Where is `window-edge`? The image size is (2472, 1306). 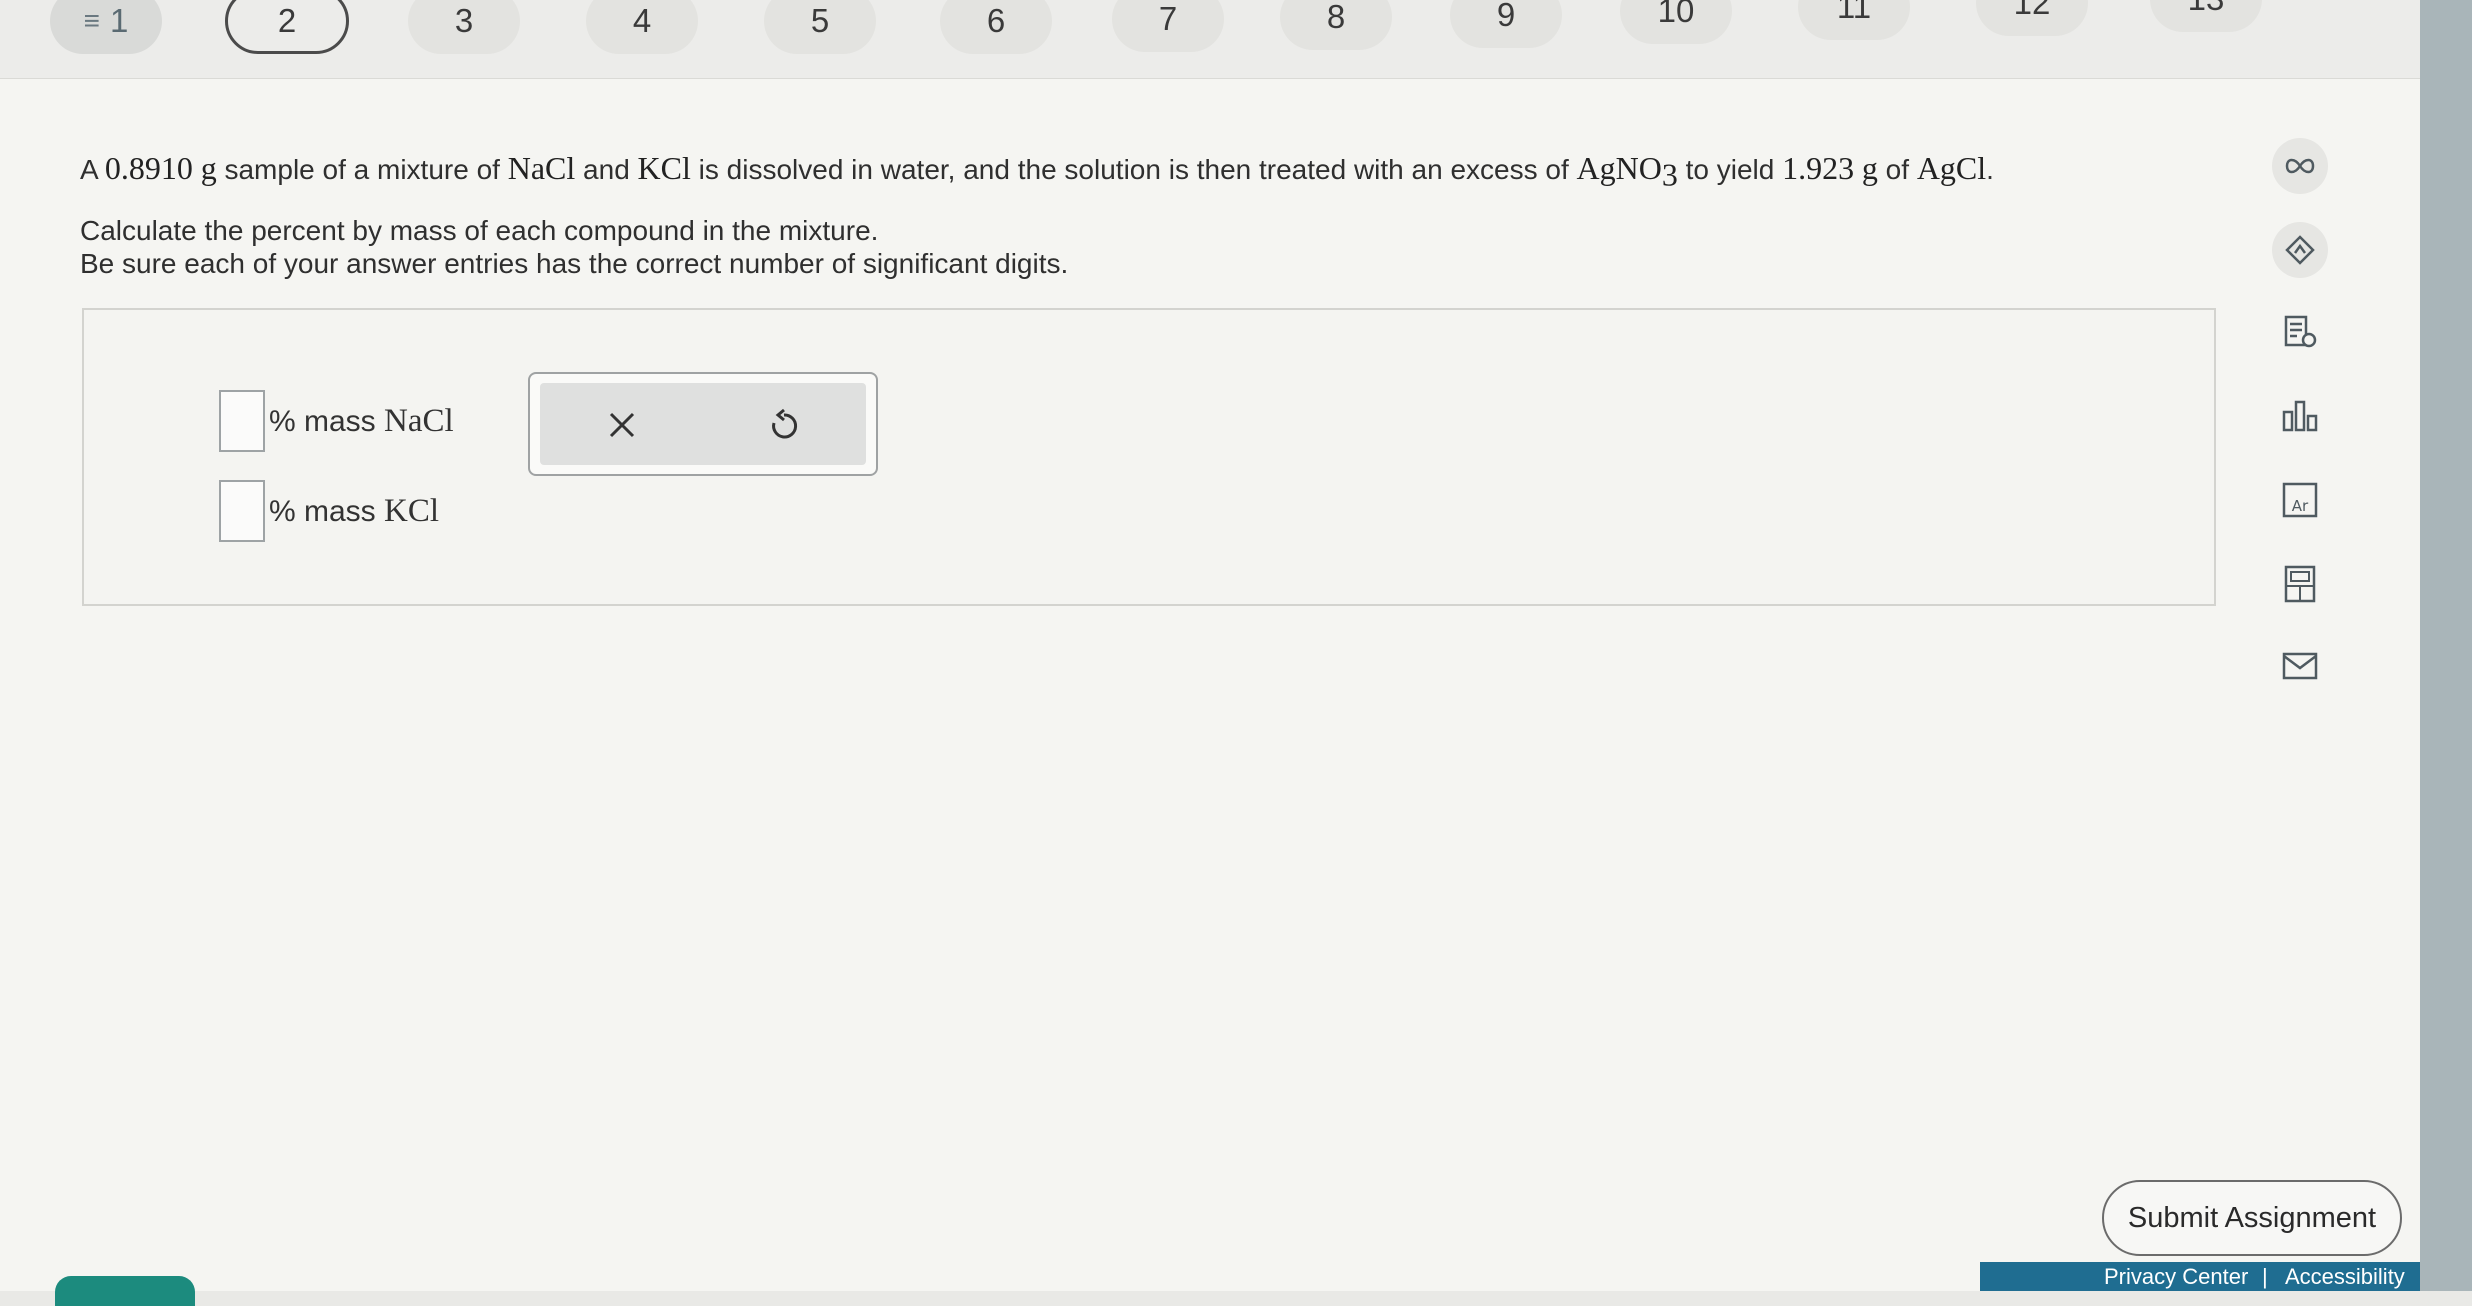 window-edge is located at coordinates (2446, 645).